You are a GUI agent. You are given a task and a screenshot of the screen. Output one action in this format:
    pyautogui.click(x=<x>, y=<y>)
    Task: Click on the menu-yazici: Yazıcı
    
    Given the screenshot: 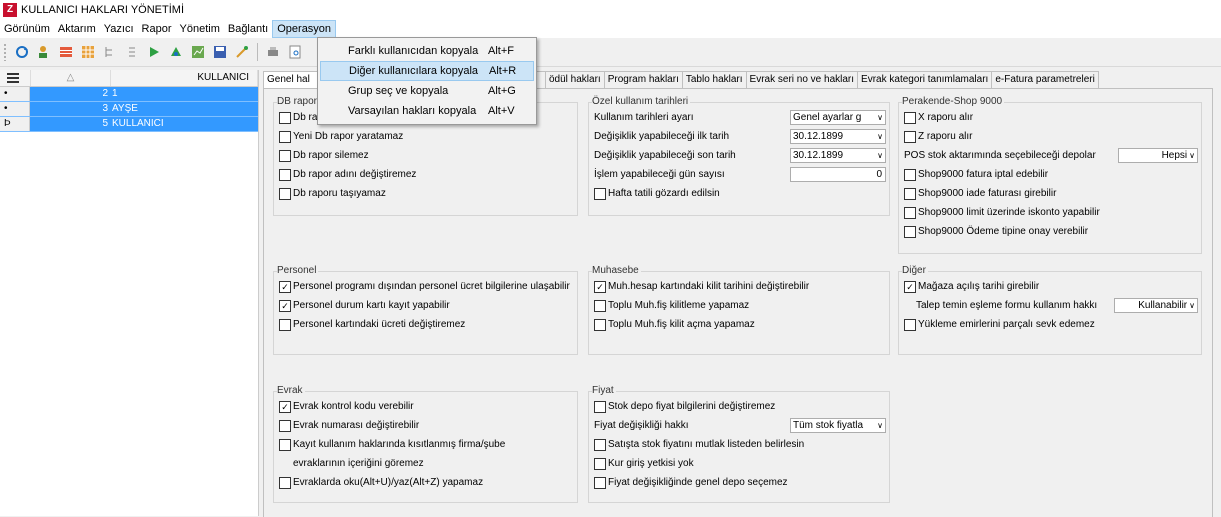 What is the action you would take?
    pyautogui.click(x=119, y=29)
    